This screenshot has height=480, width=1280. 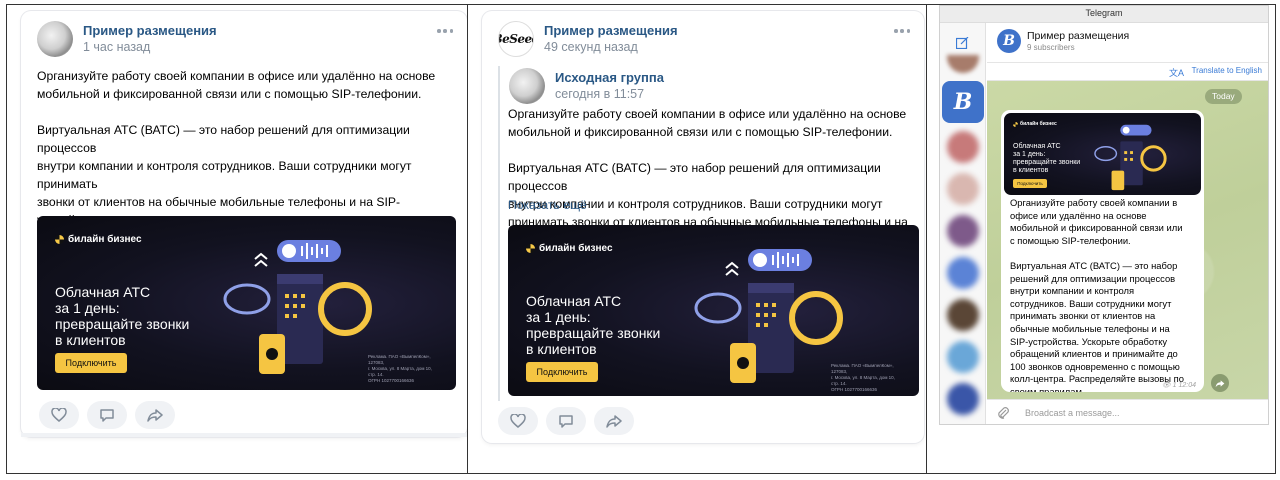 What do you see at coordinates (150, 47) in the screenshot?
I see `post-time: 1 час назад` at bounding box center [150, 47].